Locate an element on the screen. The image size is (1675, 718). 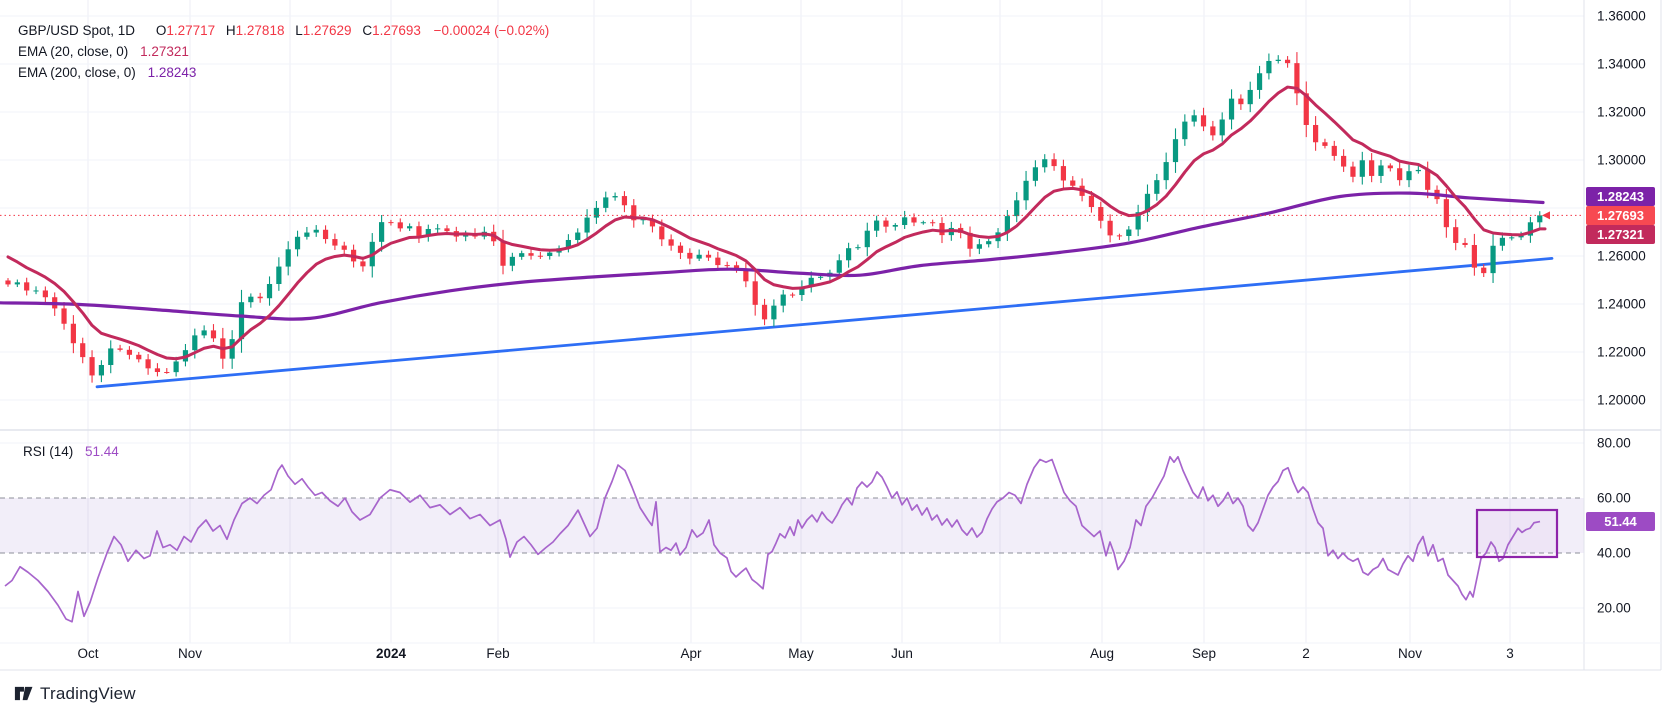
axis-tick-label: 1.24000 is located at coordinates (1621, 304).